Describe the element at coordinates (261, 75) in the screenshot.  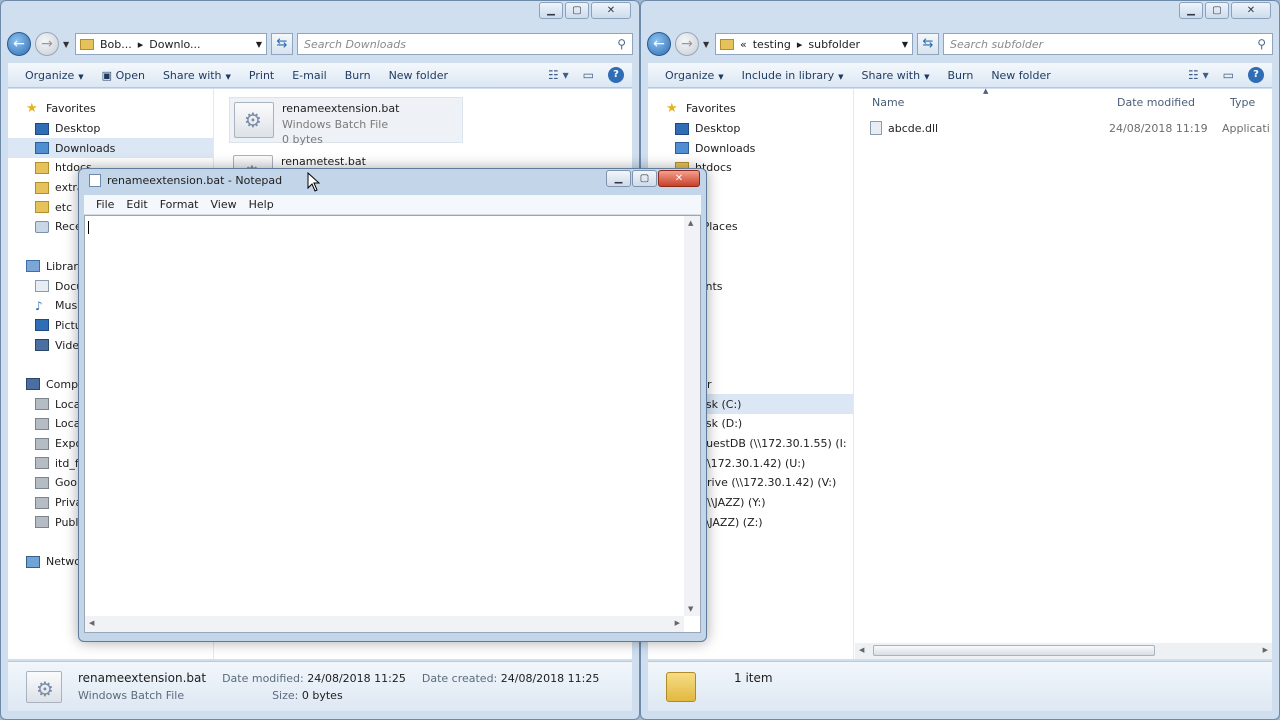
I see `print-button: Print` at that location.